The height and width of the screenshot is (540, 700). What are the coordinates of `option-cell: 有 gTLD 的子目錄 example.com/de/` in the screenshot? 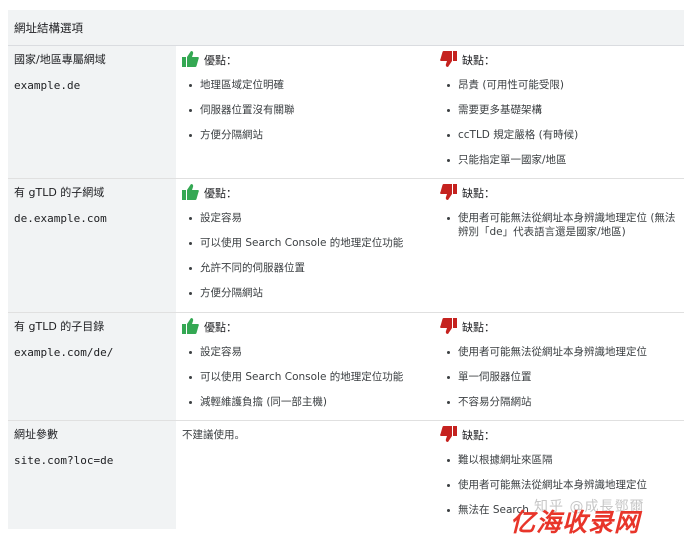 It's located at (92, 366).